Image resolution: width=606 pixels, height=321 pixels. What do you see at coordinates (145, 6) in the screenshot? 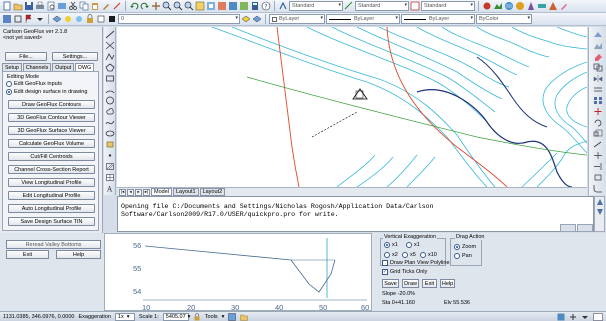
I see `redo-icon` at bounding box center [145, 6].